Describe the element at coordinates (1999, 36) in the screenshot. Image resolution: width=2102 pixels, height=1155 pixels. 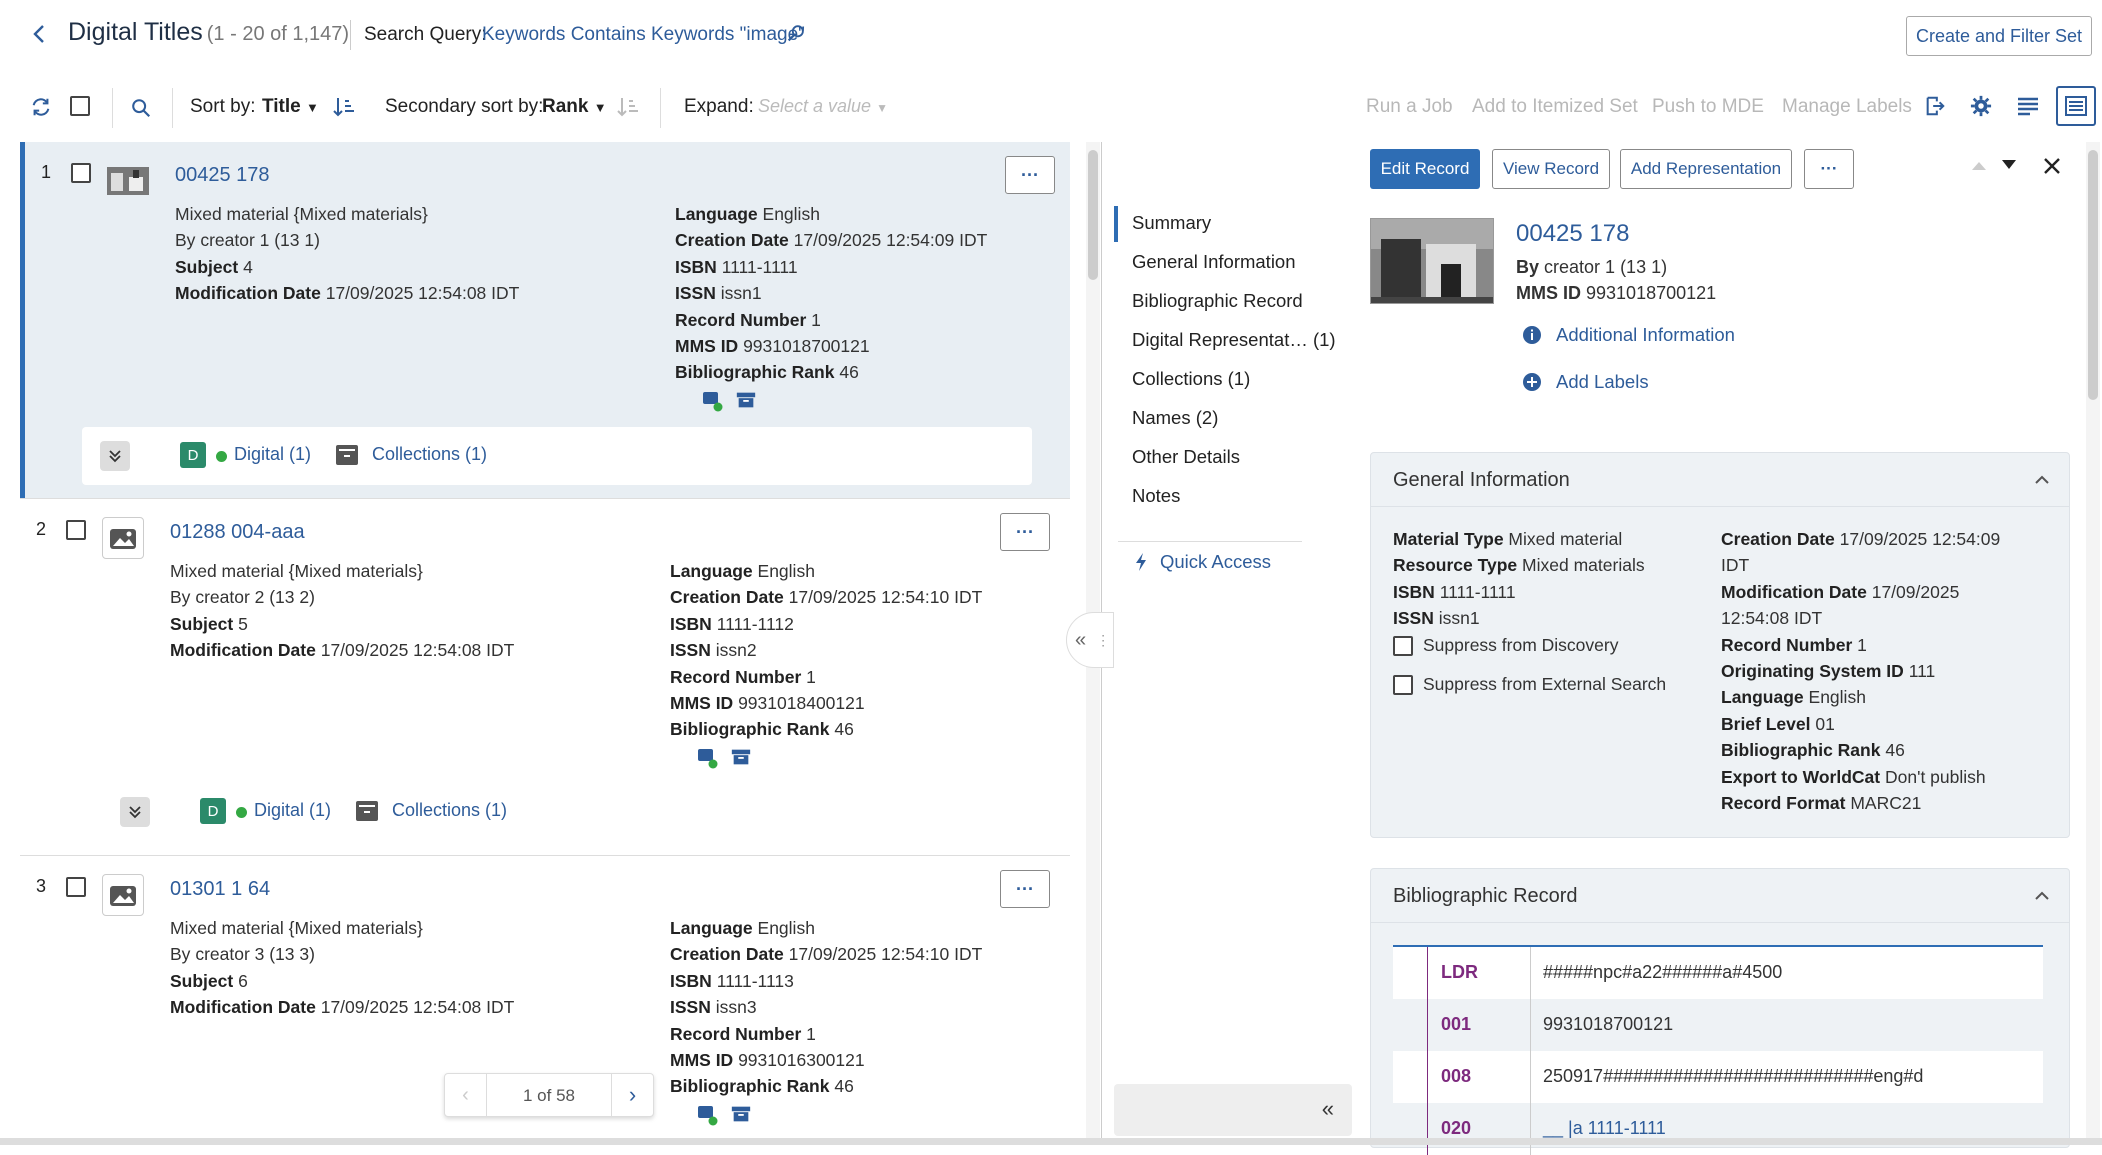
I see `create-filter-set-button: Create and Filter Set` at that location.